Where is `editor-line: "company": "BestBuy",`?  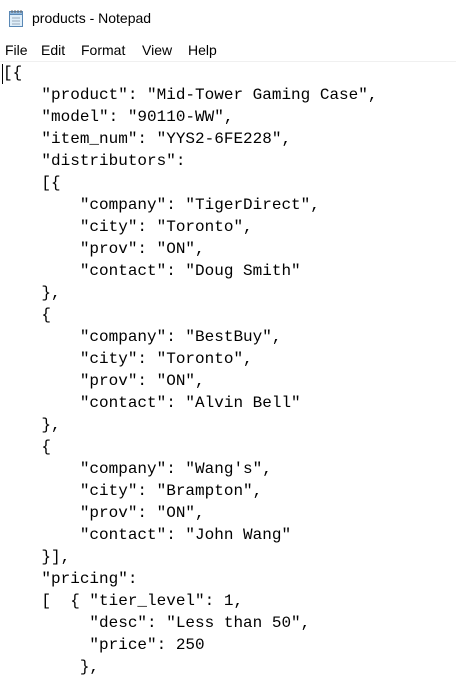 editor-line: "company": "BestBuy", is located at coordinates (142, 337).